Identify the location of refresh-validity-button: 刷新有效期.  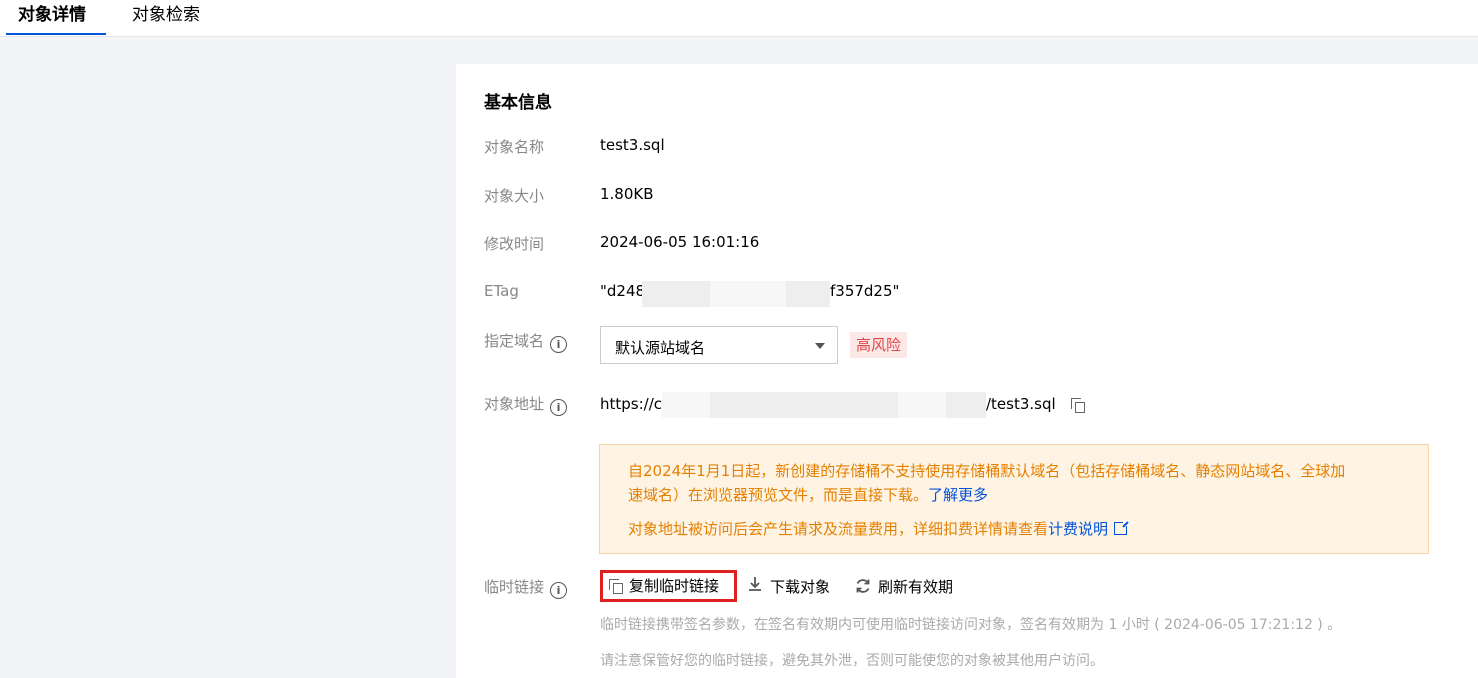
(903, 587).